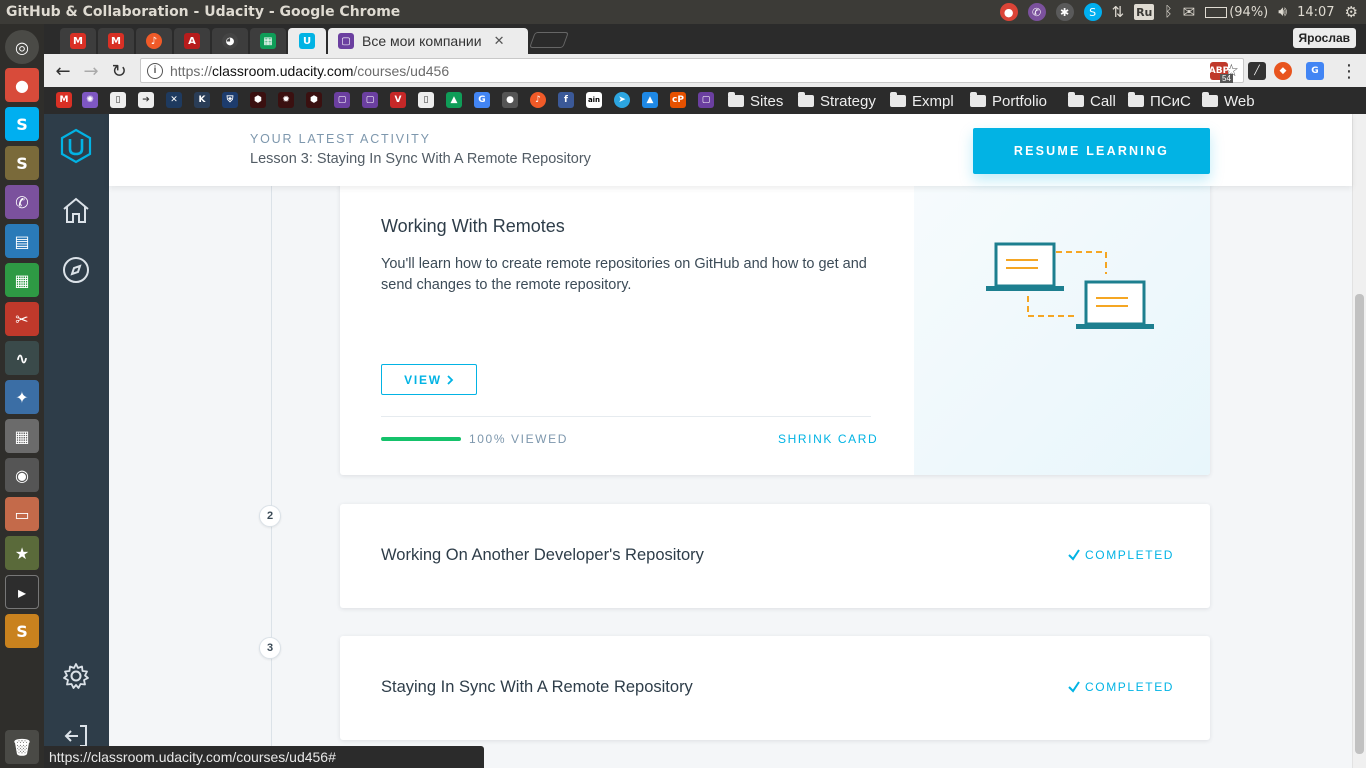 The height and width of the screenshot is (768, 1366). What do you see at coordinates (454, 100) in the screenshot?
I see `bookmark-drive-icon: ▲` at bounding box center [454, 100].